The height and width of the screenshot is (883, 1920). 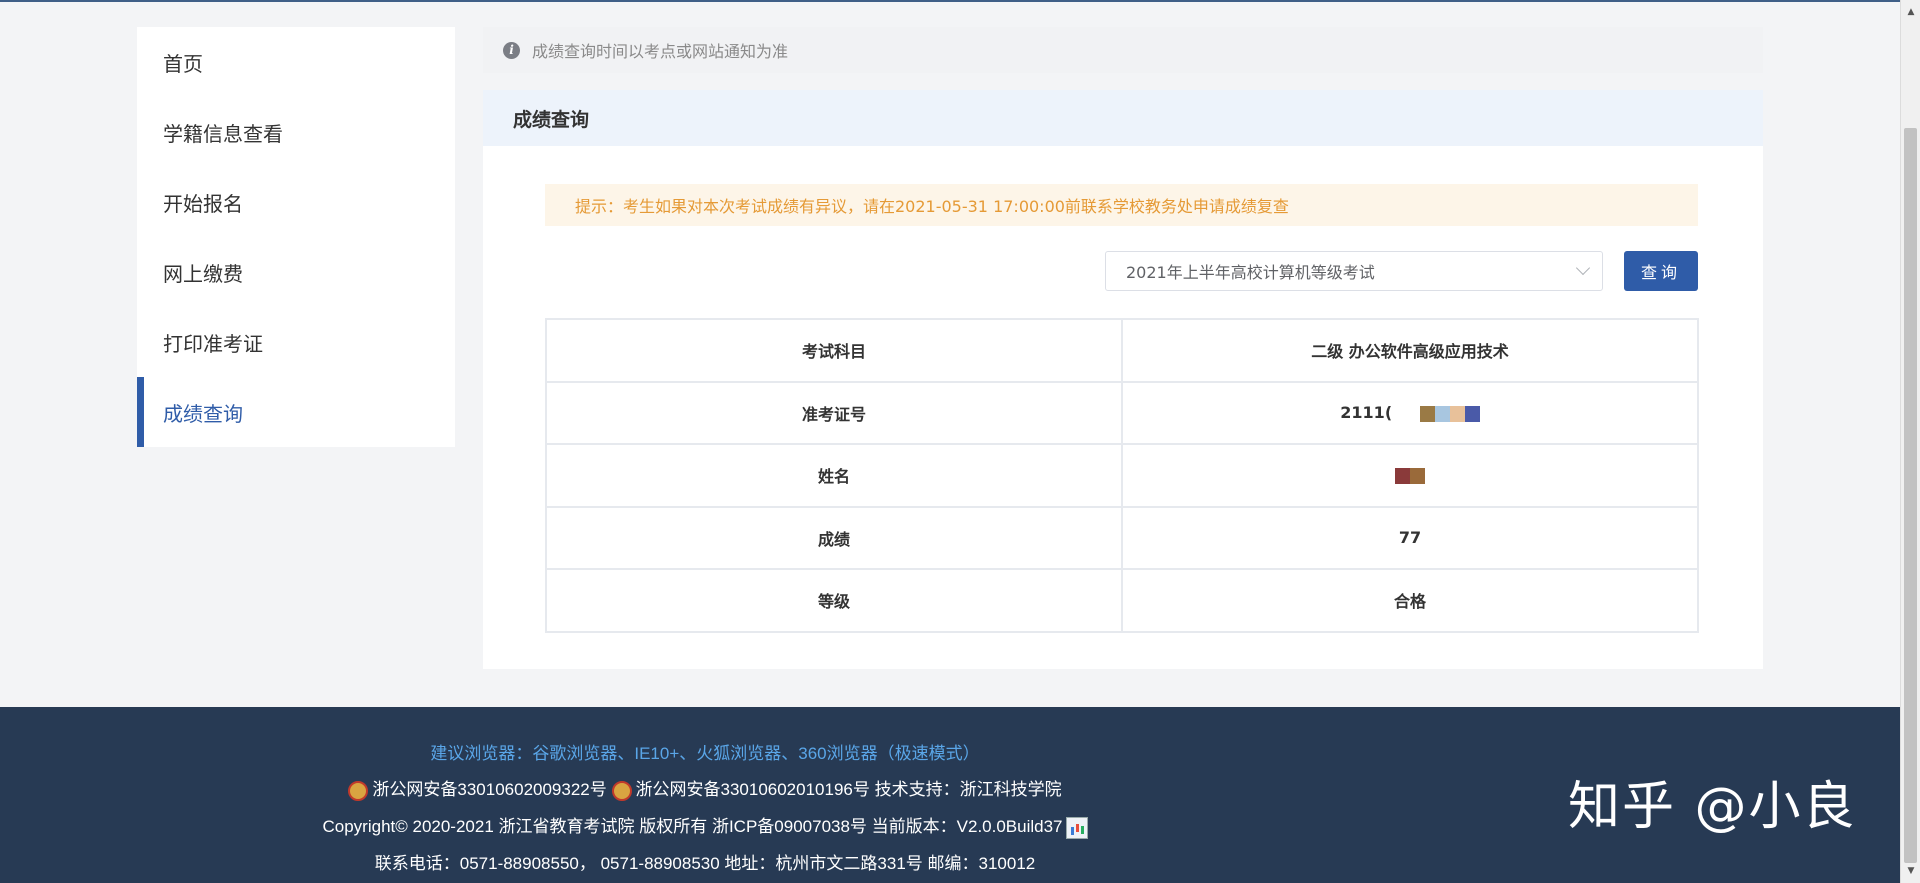 I want to click on watermark-text: 知乎 @小良, so click(x=1712, y=807).